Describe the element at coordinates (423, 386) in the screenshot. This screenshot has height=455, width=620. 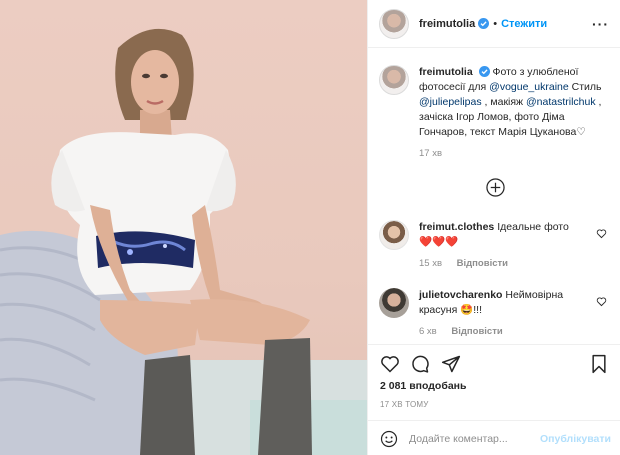
I see `likes-count: 2 081 вподобань` at that location.